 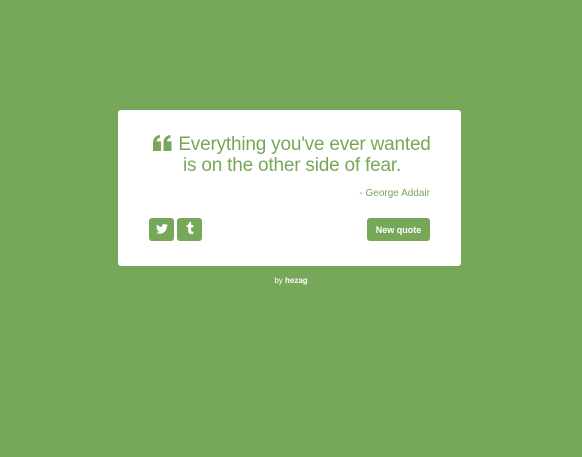 I want to click on quote-left-icon, so click(x=162, y=143).